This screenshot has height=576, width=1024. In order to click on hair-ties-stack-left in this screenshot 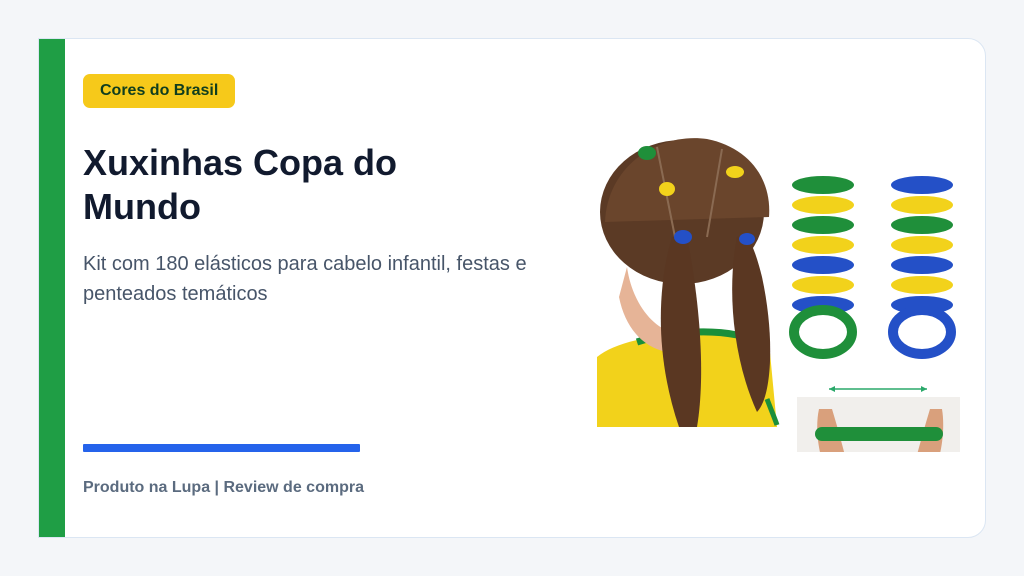, I will do `click(823, 267)`.